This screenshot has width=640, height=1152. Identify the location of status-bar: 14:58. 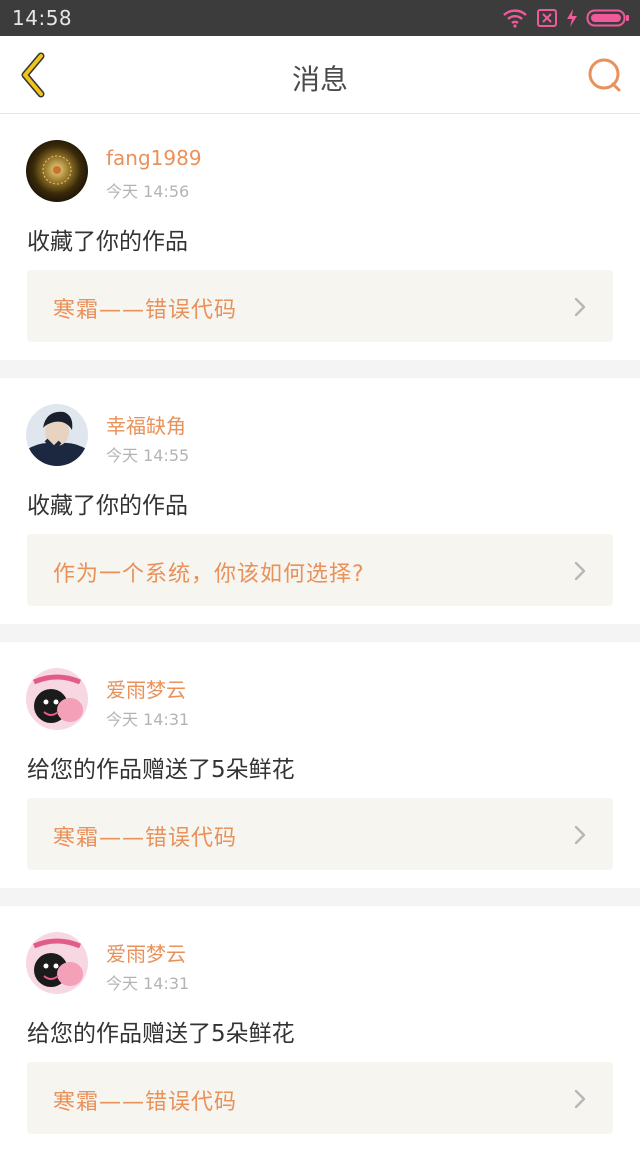
(320, 18).